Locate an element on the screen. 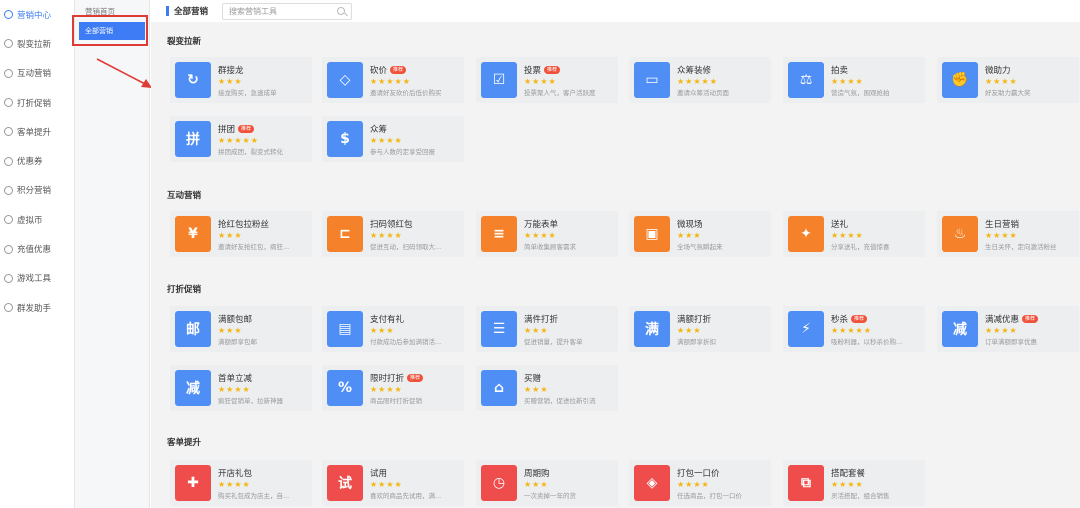  clock-icon: ◷ is located at coordinates (499, 483).